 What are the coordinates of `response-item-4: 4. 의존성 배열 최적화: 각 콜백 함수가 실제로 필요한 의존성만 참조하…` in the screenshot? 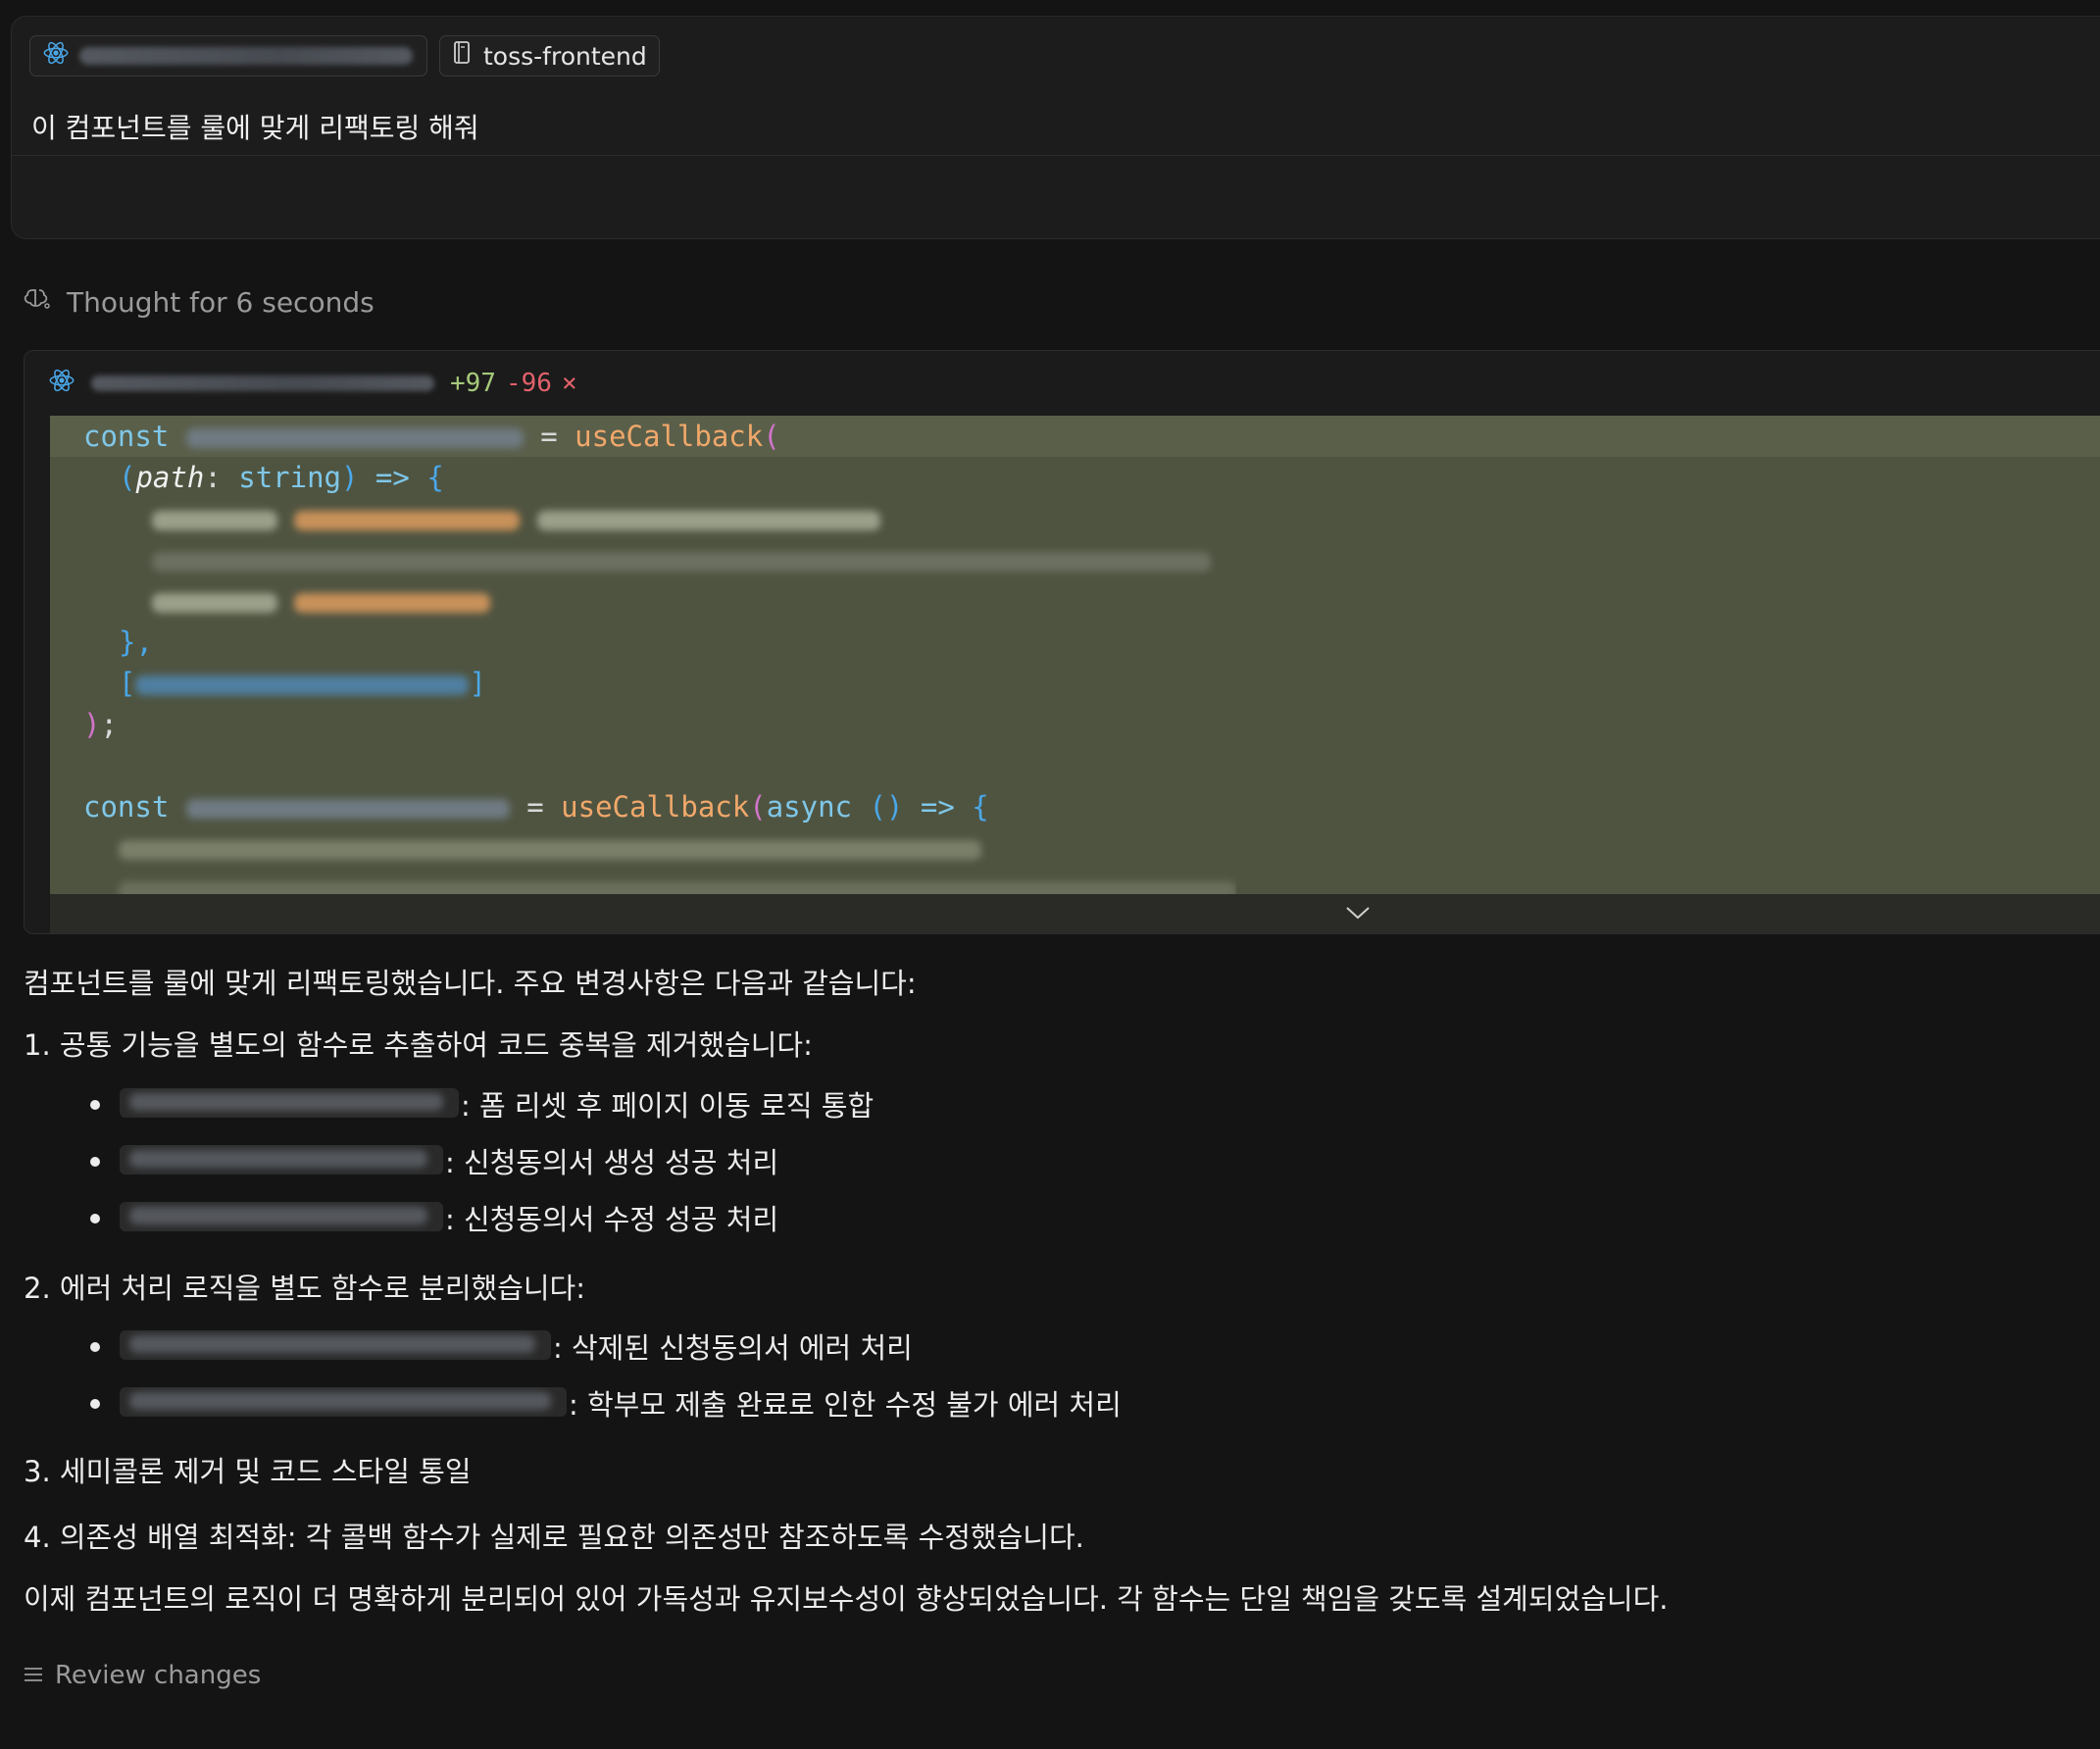 It's located at (554, 1537).